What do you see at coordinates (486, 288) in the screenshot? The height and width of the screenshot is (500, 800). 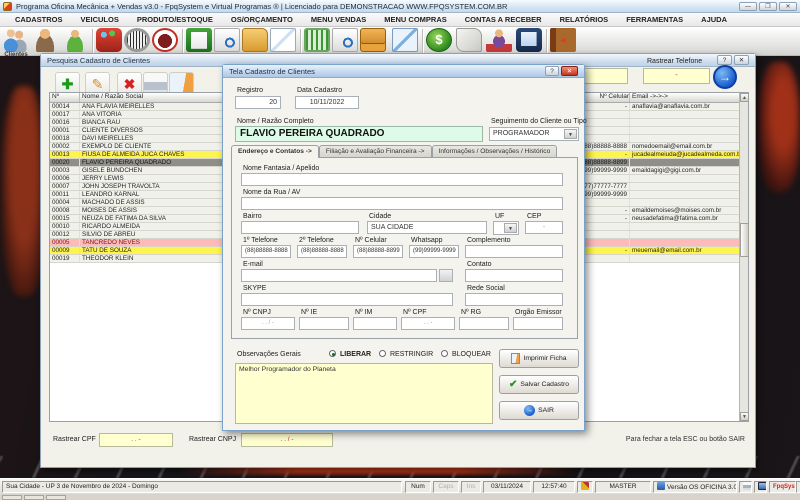 I see `rede-social-label: Rede Social` at bounding box center [486, 288].